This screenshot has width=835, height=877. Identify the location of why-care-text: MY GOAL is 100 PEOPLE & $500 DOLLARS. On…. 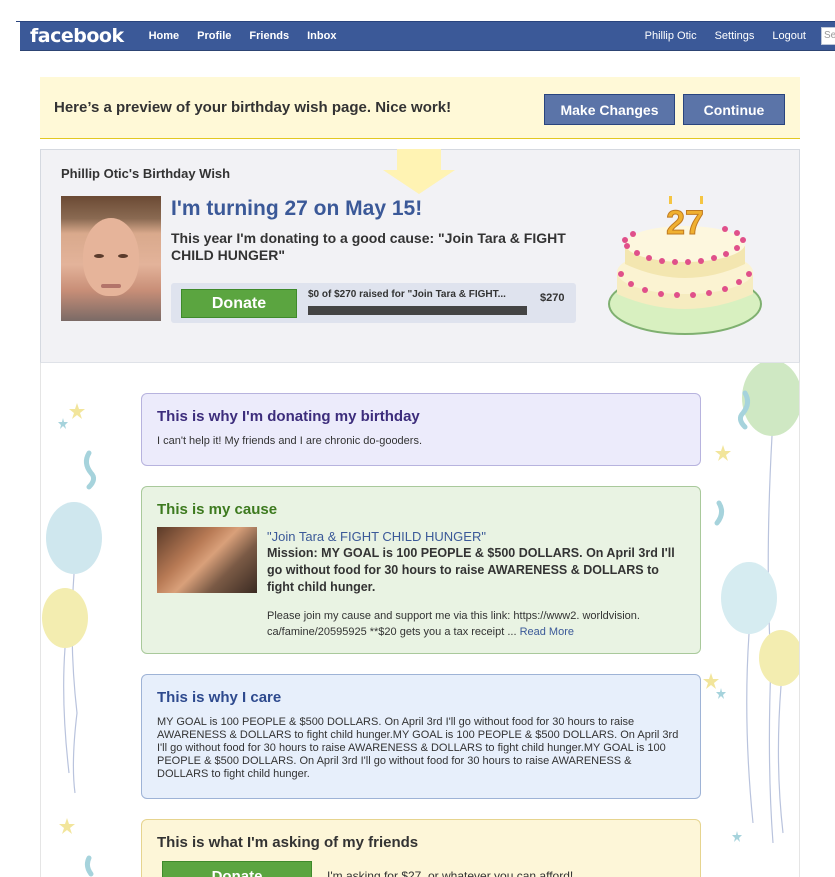
(418, 748).